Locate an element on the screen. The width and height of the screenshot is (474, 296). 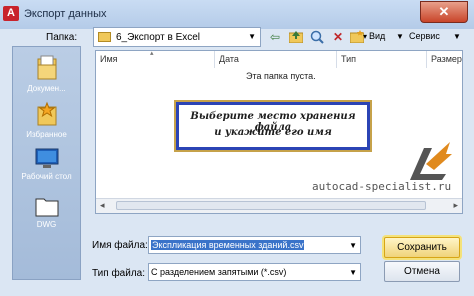
views-menu: Вид is located at coordinates (377, 36).